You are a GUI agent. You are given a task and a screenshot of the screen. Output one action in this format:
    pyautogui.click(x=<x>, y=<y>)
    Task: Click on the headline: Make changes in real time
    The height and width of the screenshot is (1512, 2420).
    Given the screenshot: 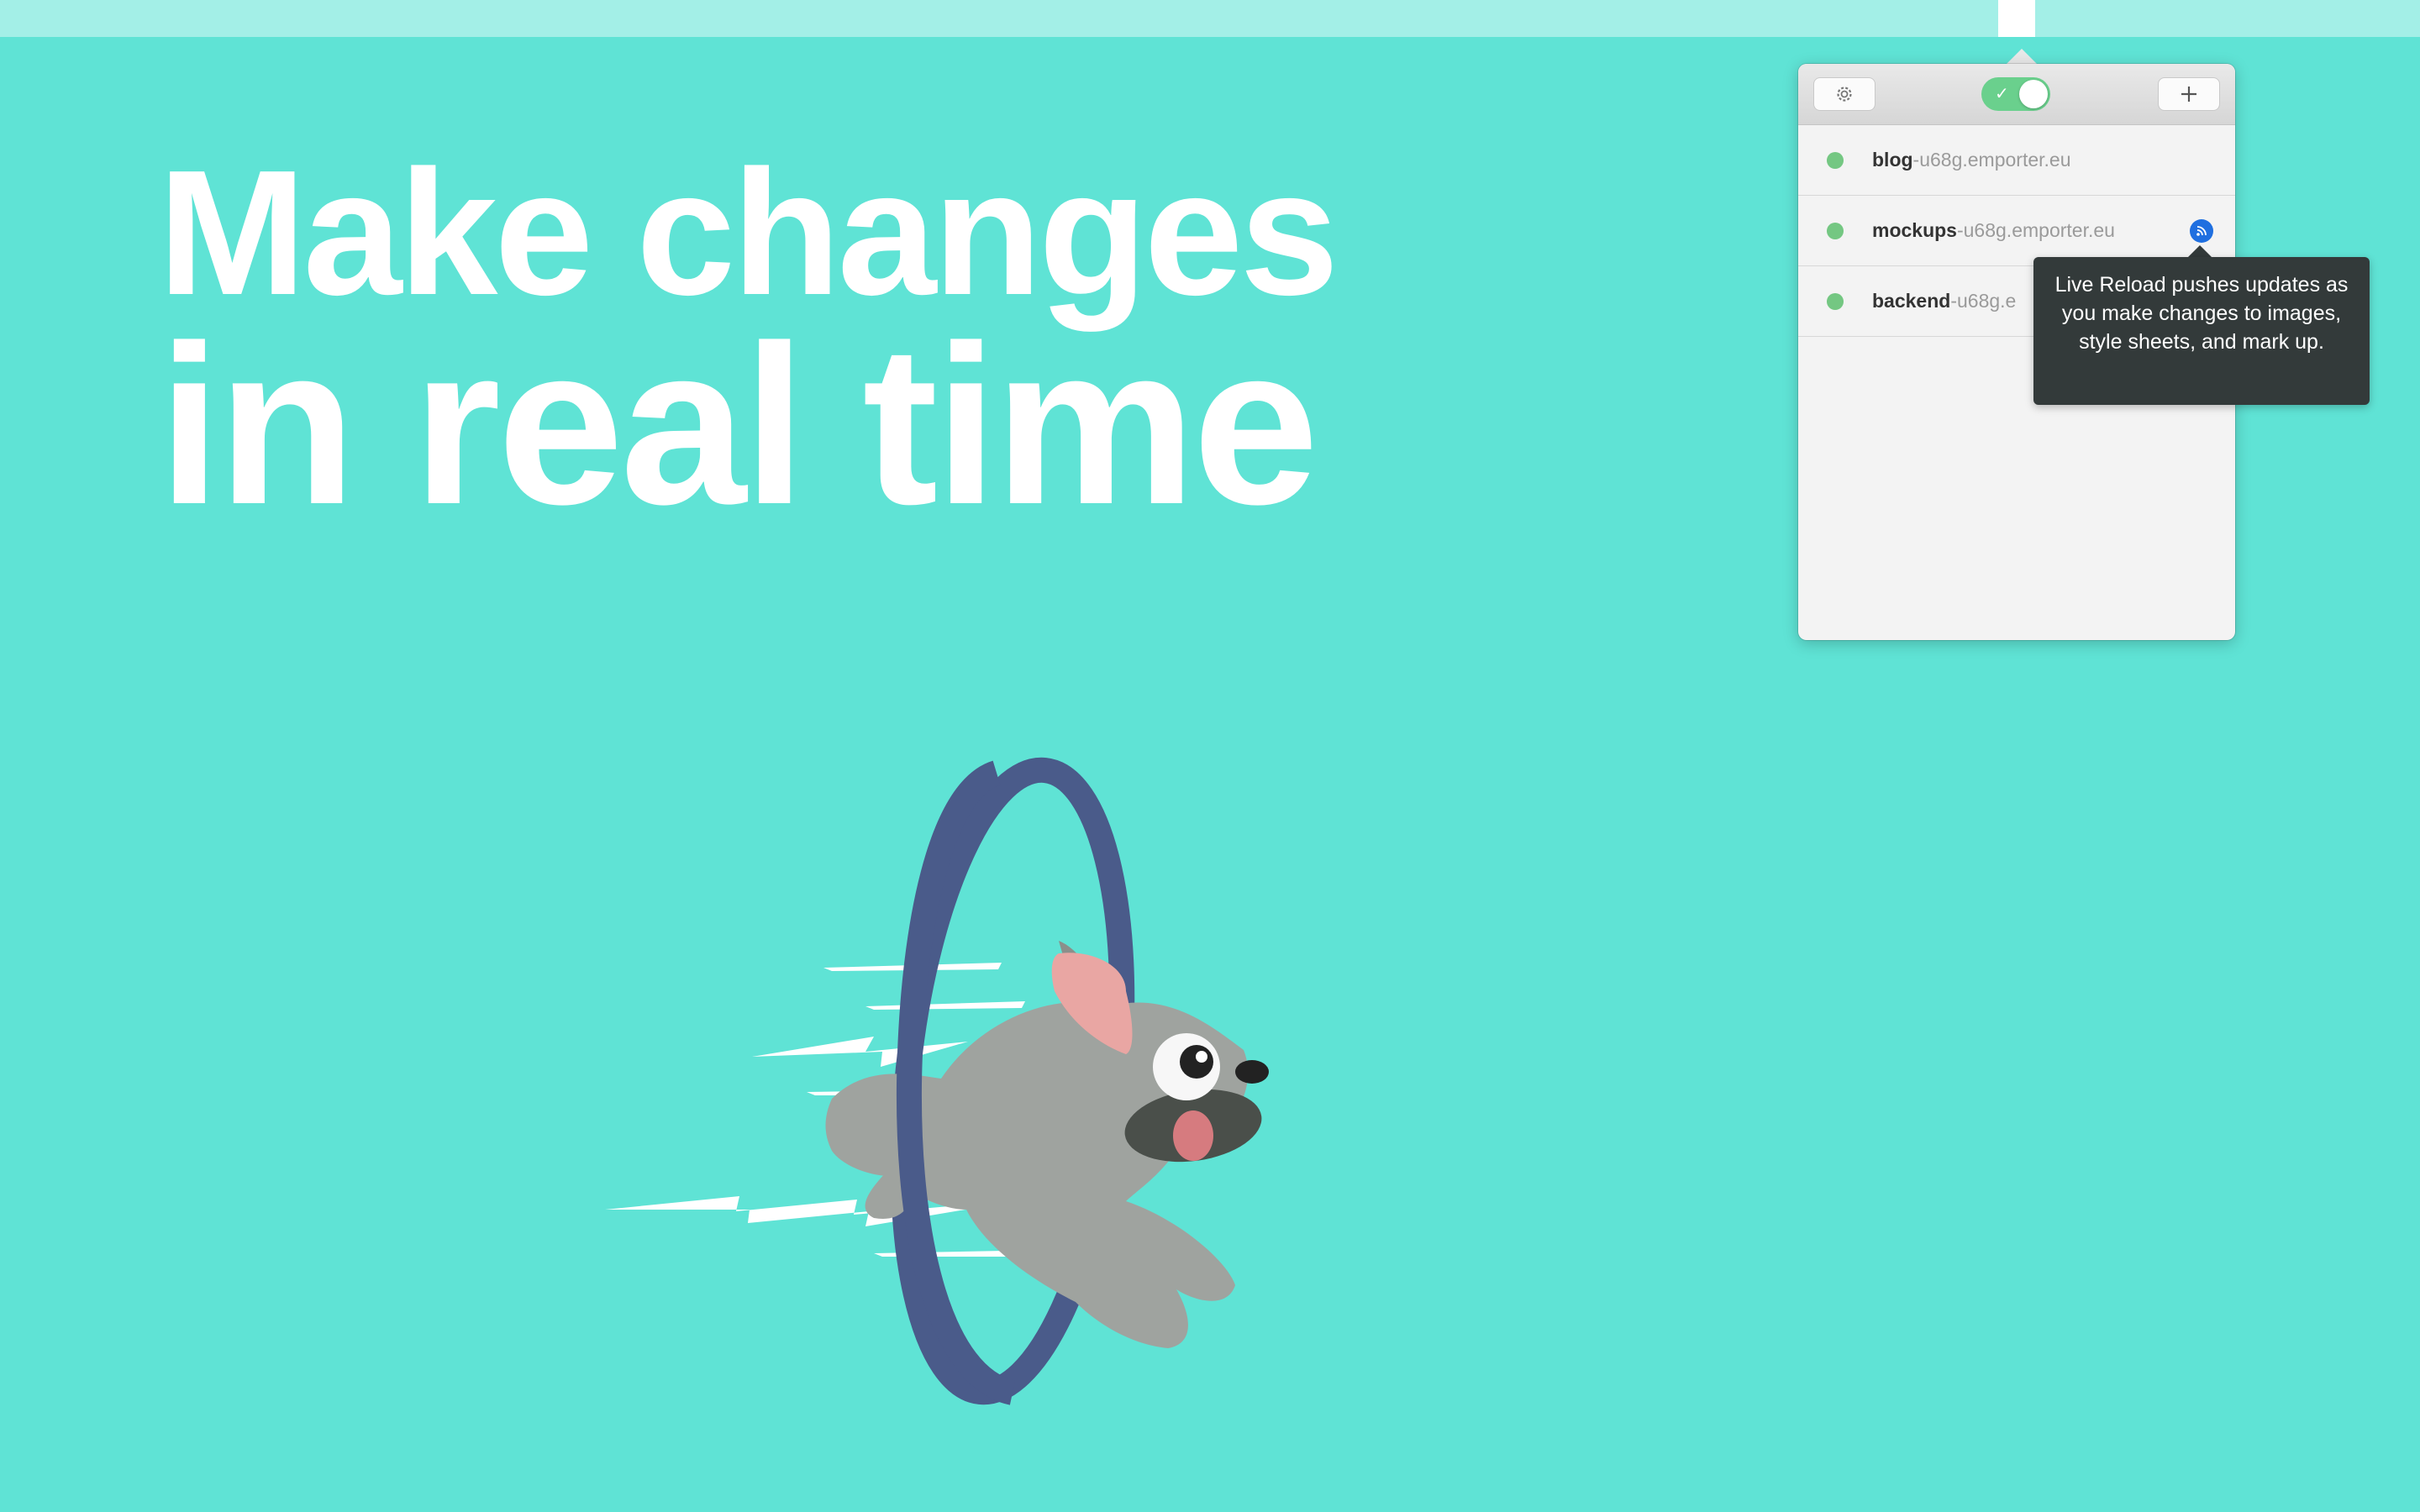 What is the action you would take?
    pyautogui.click(x=749, y=342)
    